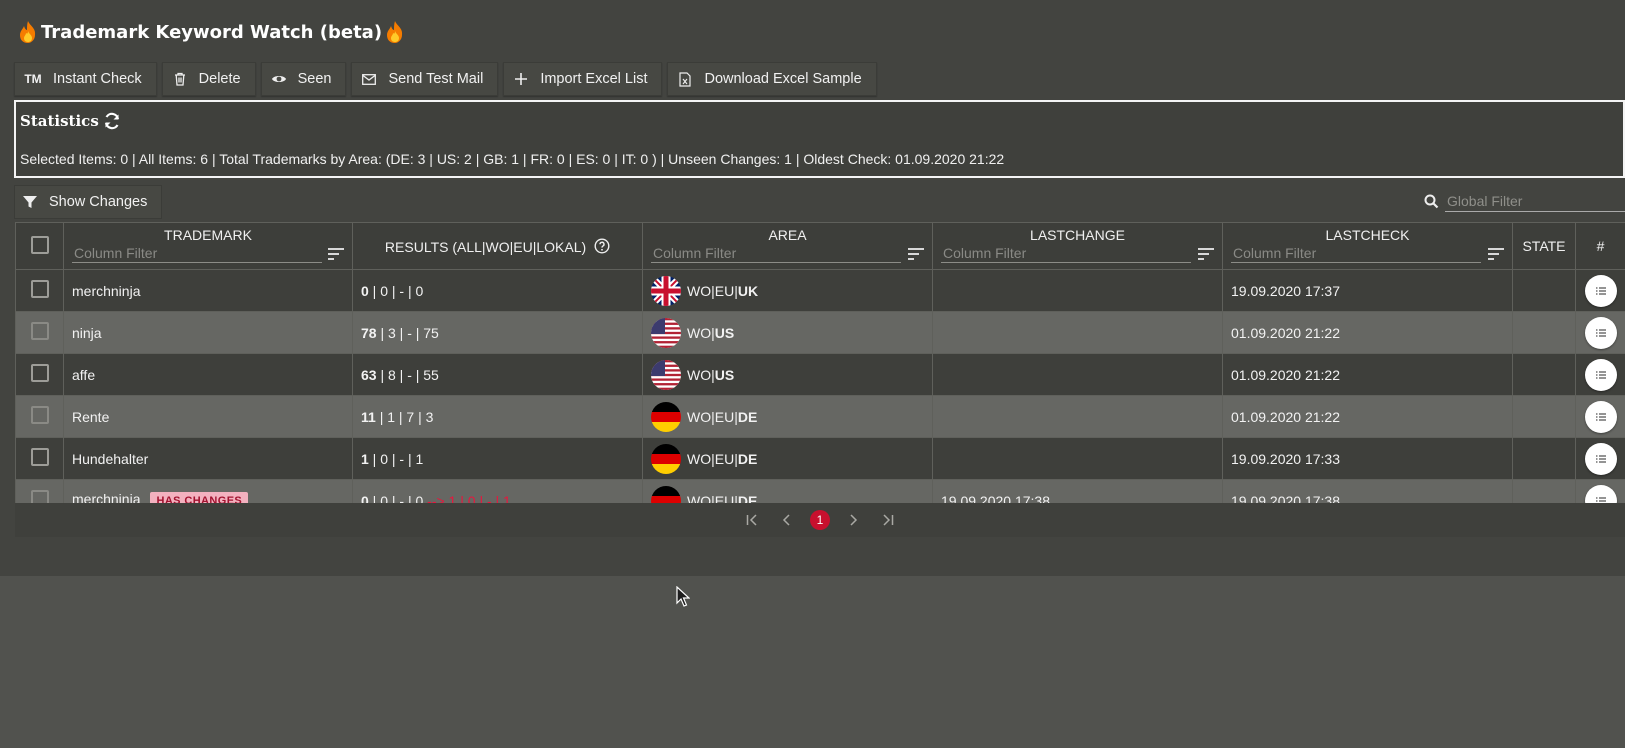  What do you see at coordinates (59, 121) in the screenshot?
I see `statistics-title-text: Statistics` at bounding box center [59, 121].